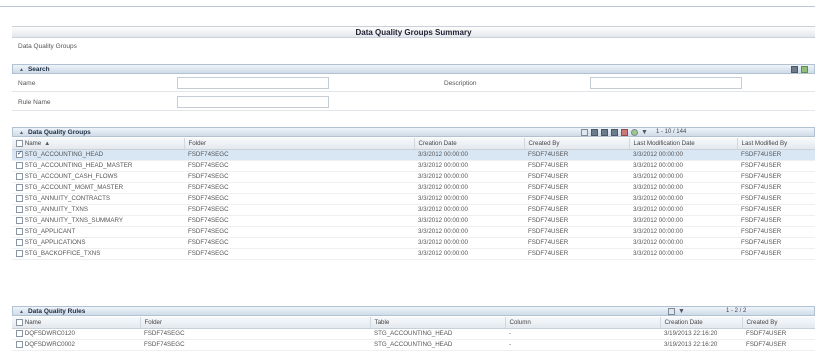 The height and width of the screenshot is (364, 815). I want to click on row-name-cell: STG_ACCOUNTING_HEAD, so click(98, 155).